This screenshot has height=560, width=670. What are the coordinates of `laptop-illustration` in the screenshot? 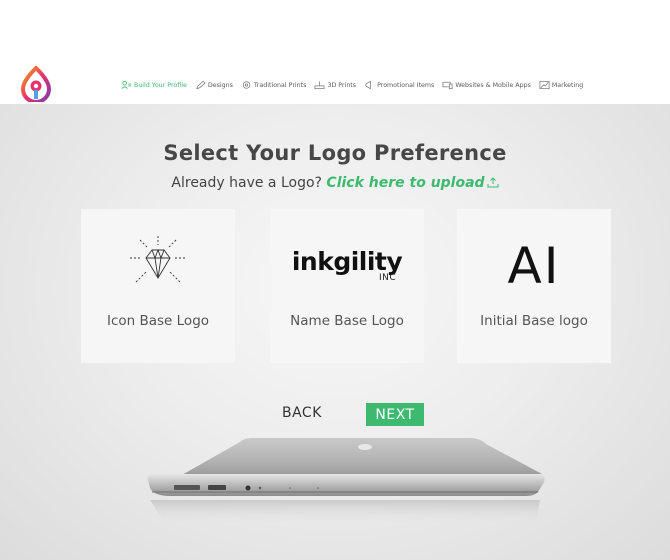 It's located at (346, 481).